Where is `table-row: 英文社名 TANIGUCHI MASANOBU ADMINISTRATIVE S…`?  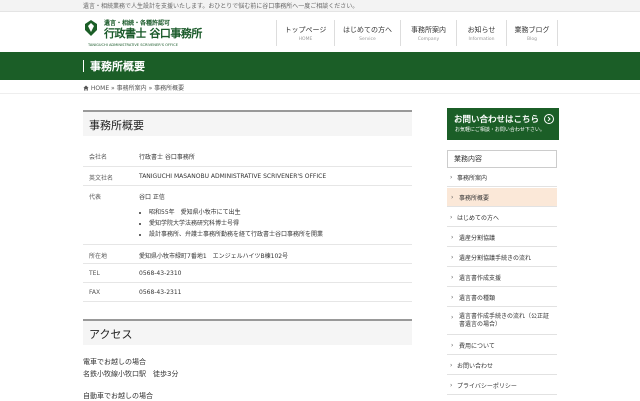 table-row: 英文社名 TANIGUCHI MASANOBU ADMINISTRATIVE S… is located at coordinates (247, 176).